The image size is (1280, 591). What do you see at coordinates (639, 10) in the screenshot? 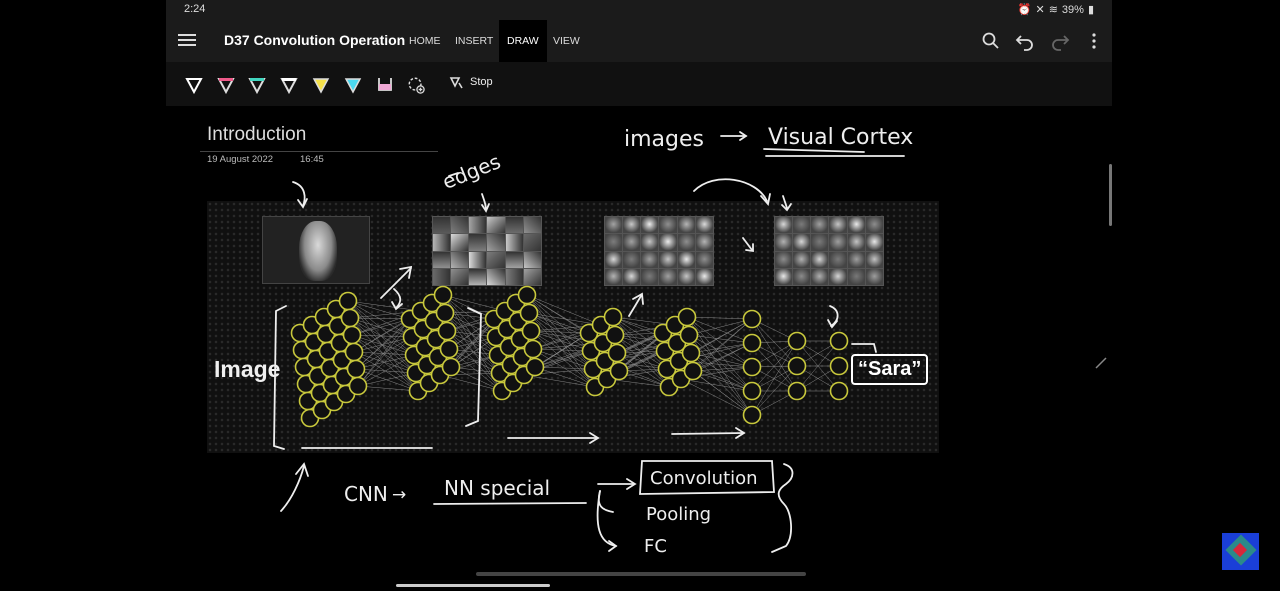
I see `status-bar: 2:24 ⏰ ✕ ≋ 39% ▮` at bounding box center [639, 10].